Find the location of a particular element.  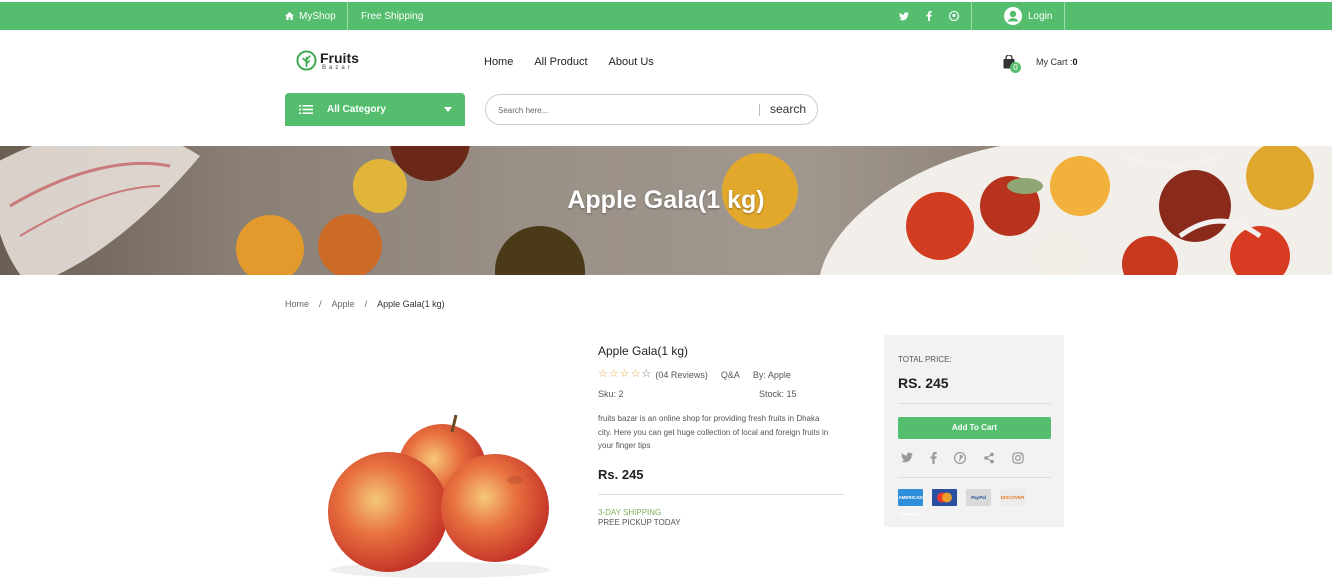

nav-all-product: All Product is located at coordinates (560, 62).